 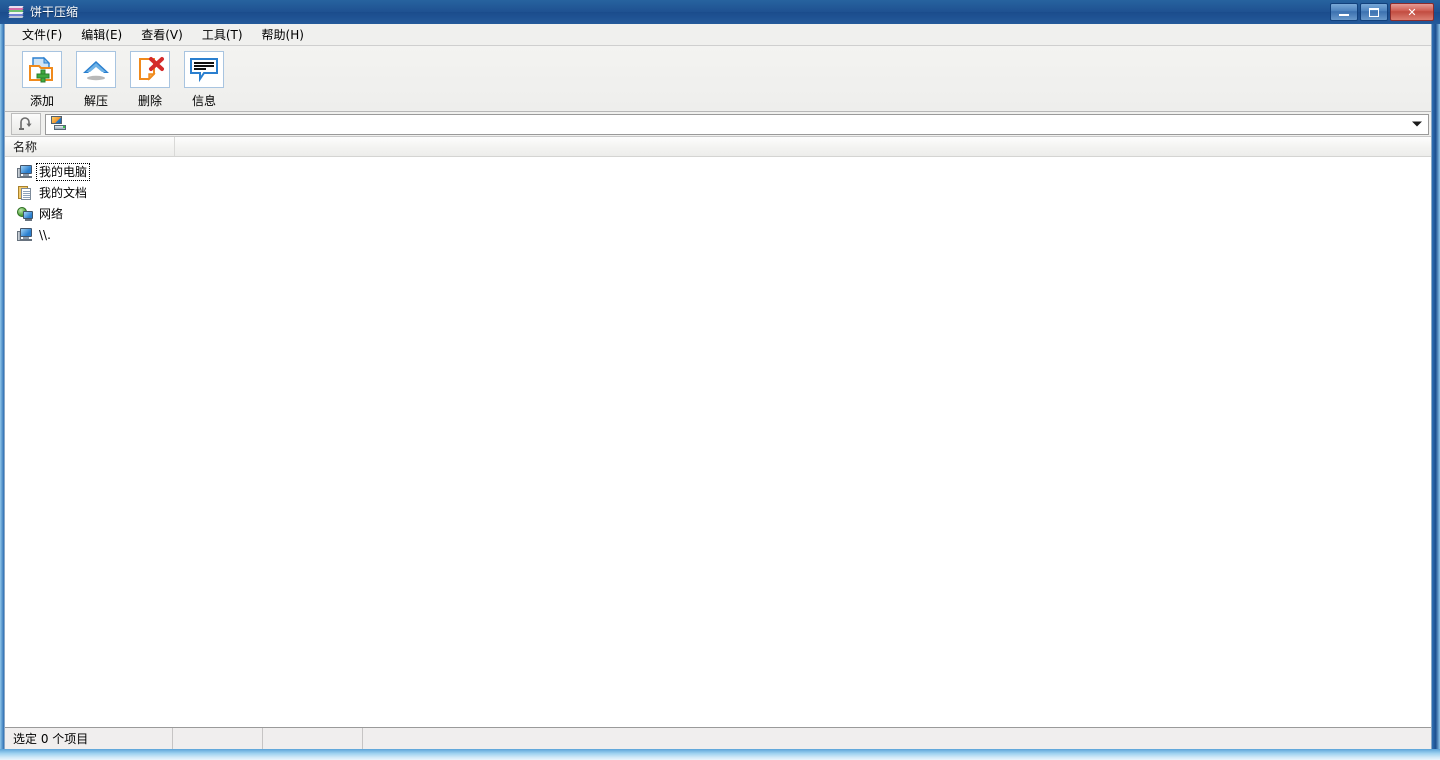 What do you see at coordinates (16, 12) in the screenshot?
I see `archive-icon` at bounding box center [16, 12].